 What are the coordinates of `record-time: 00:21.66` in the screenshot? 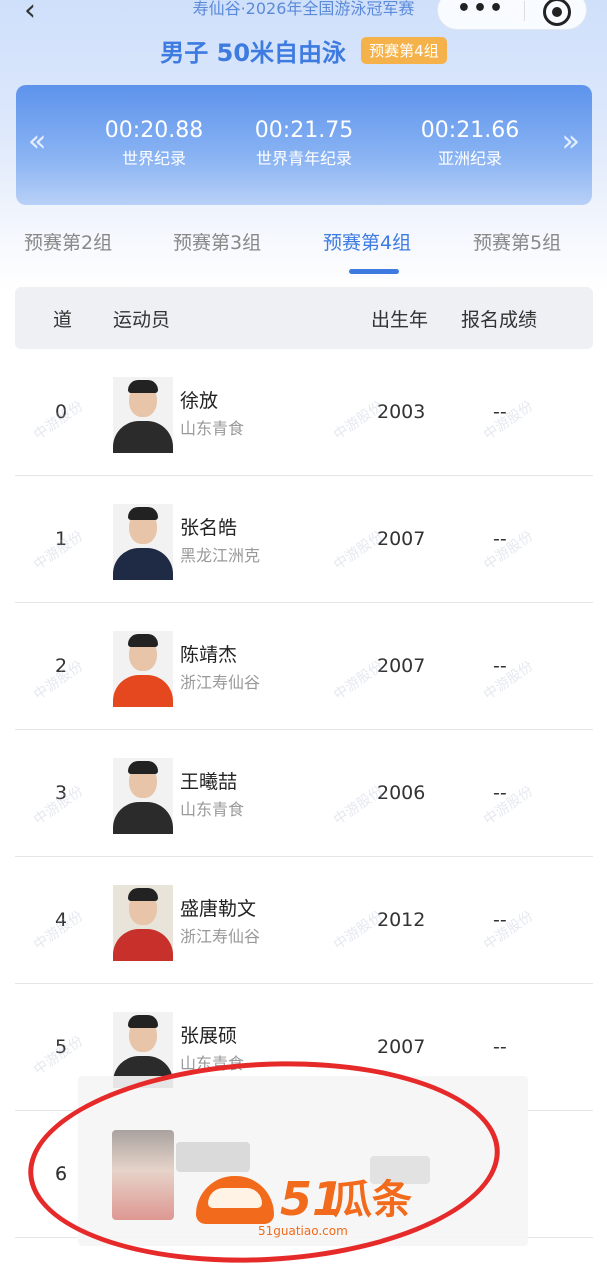 It's located at (470, 130).